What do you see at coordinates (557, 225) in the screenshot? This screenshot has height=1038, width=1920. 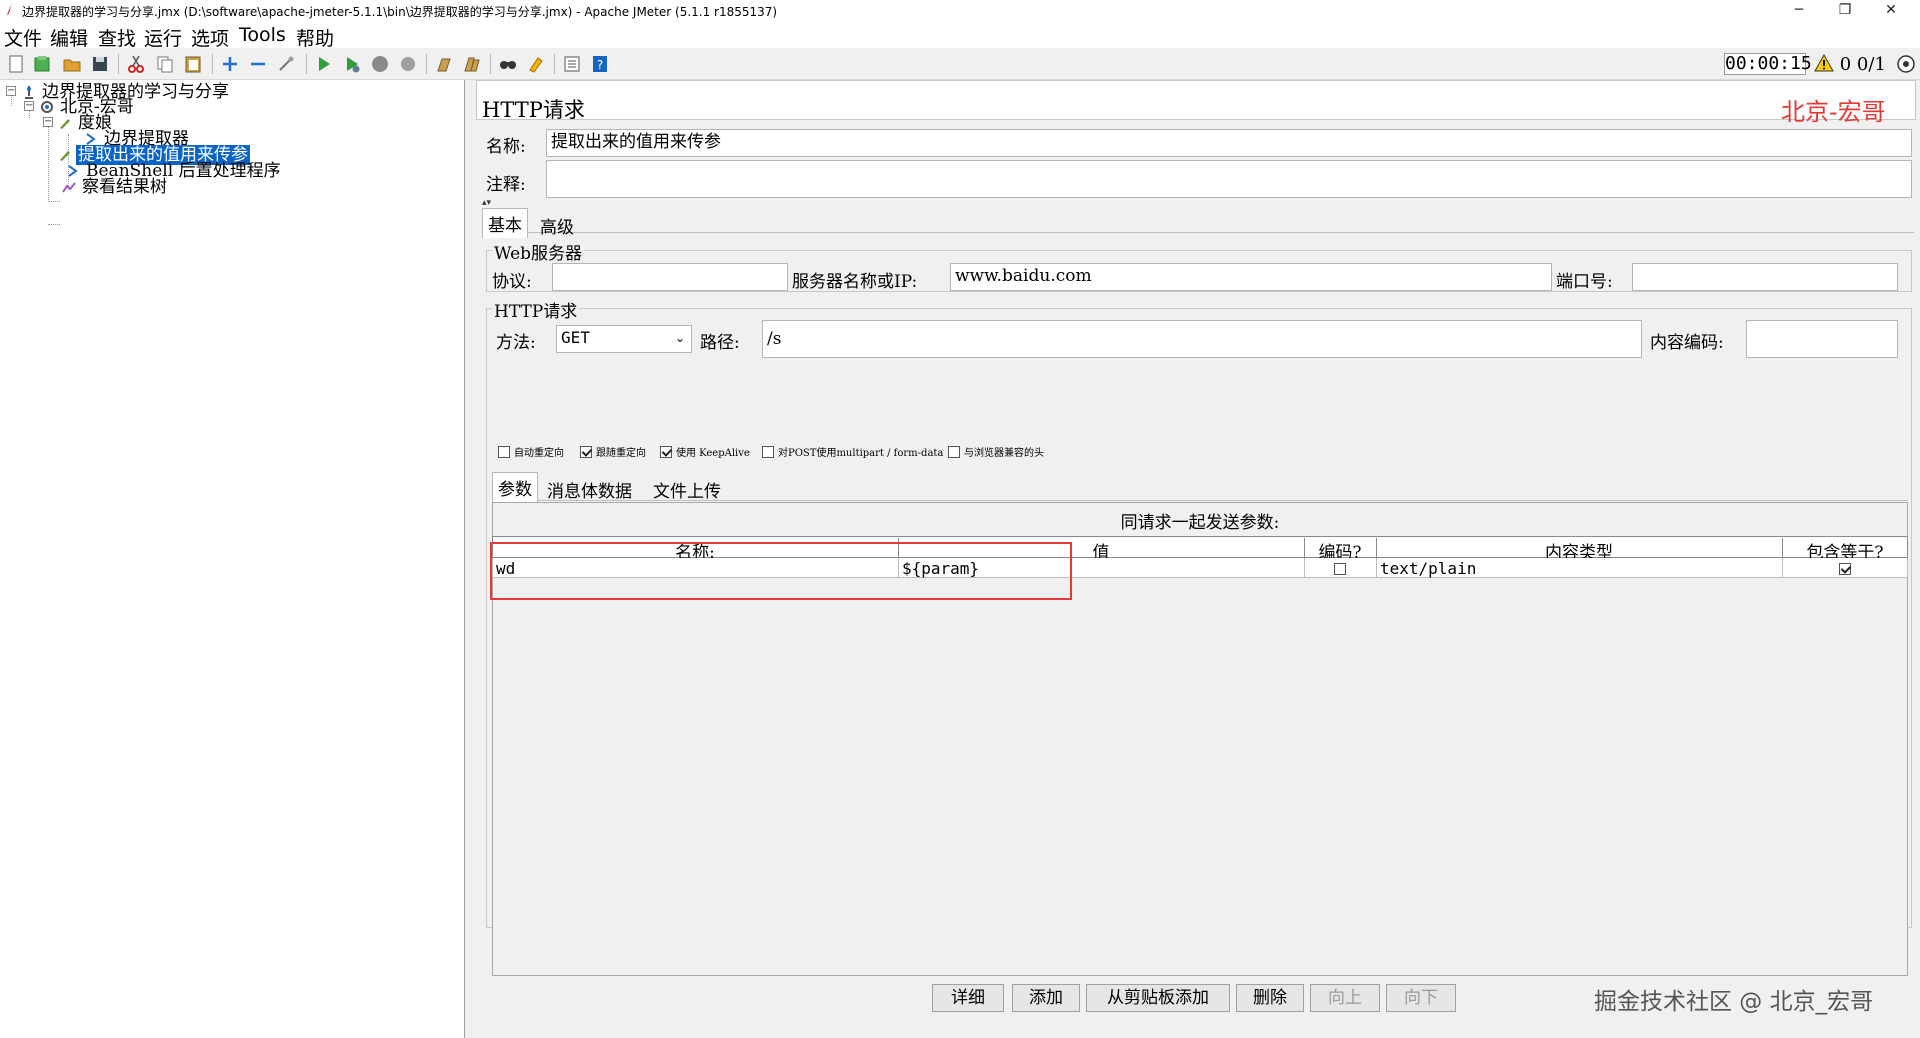 I see `tab-advanced: 高级` at bounding box center [557, 225].